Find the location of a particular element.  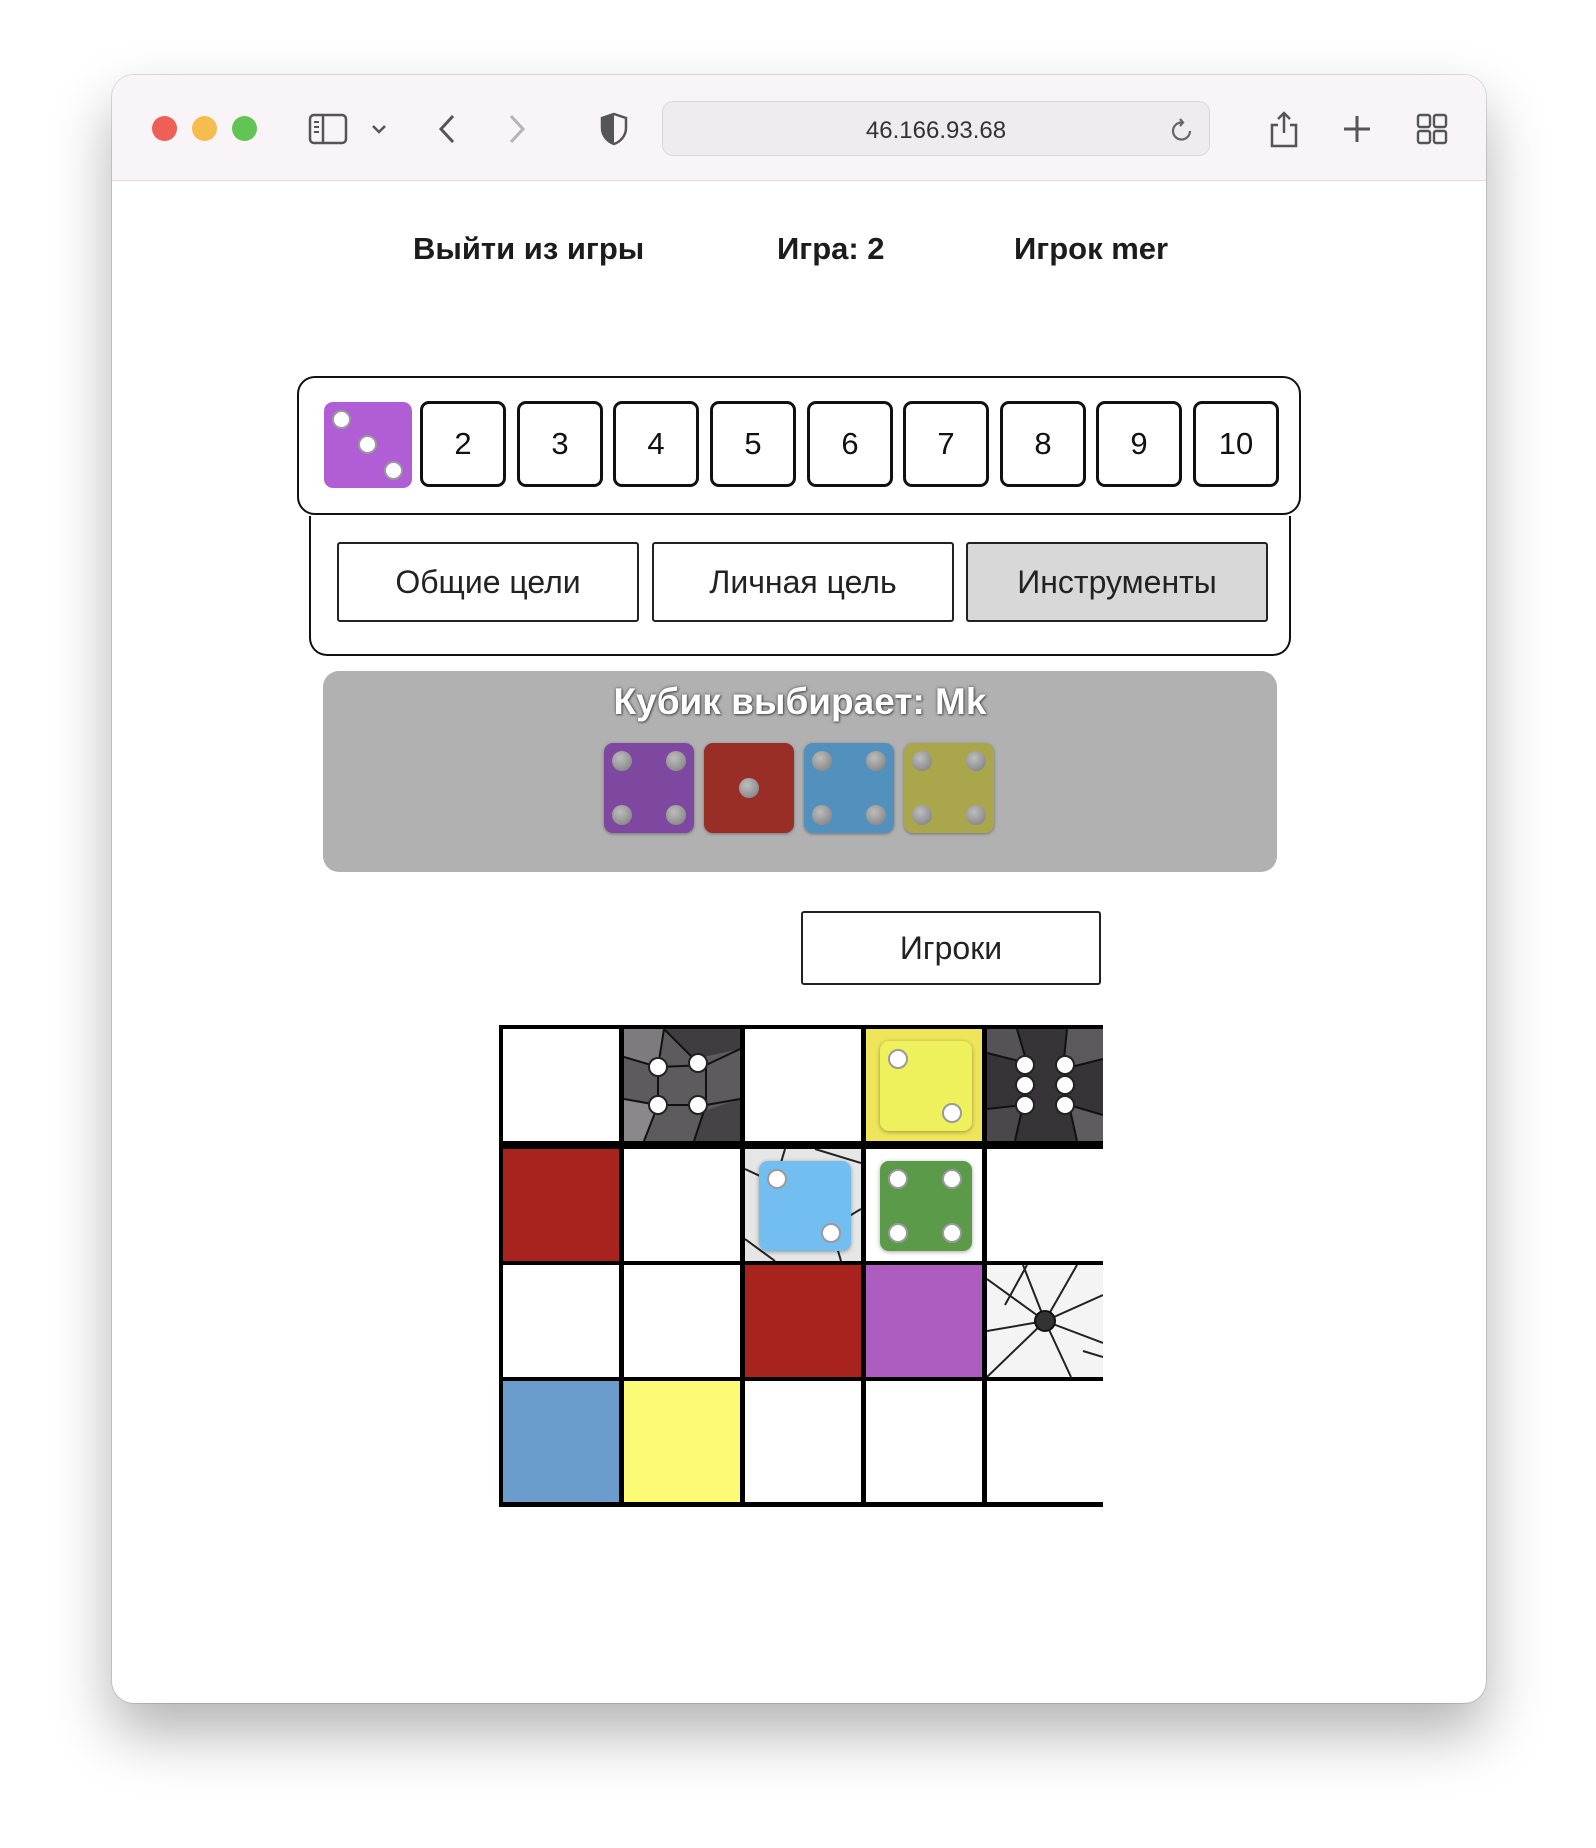

private-goal-button: Личная цель is located at coordinates (803, 582).